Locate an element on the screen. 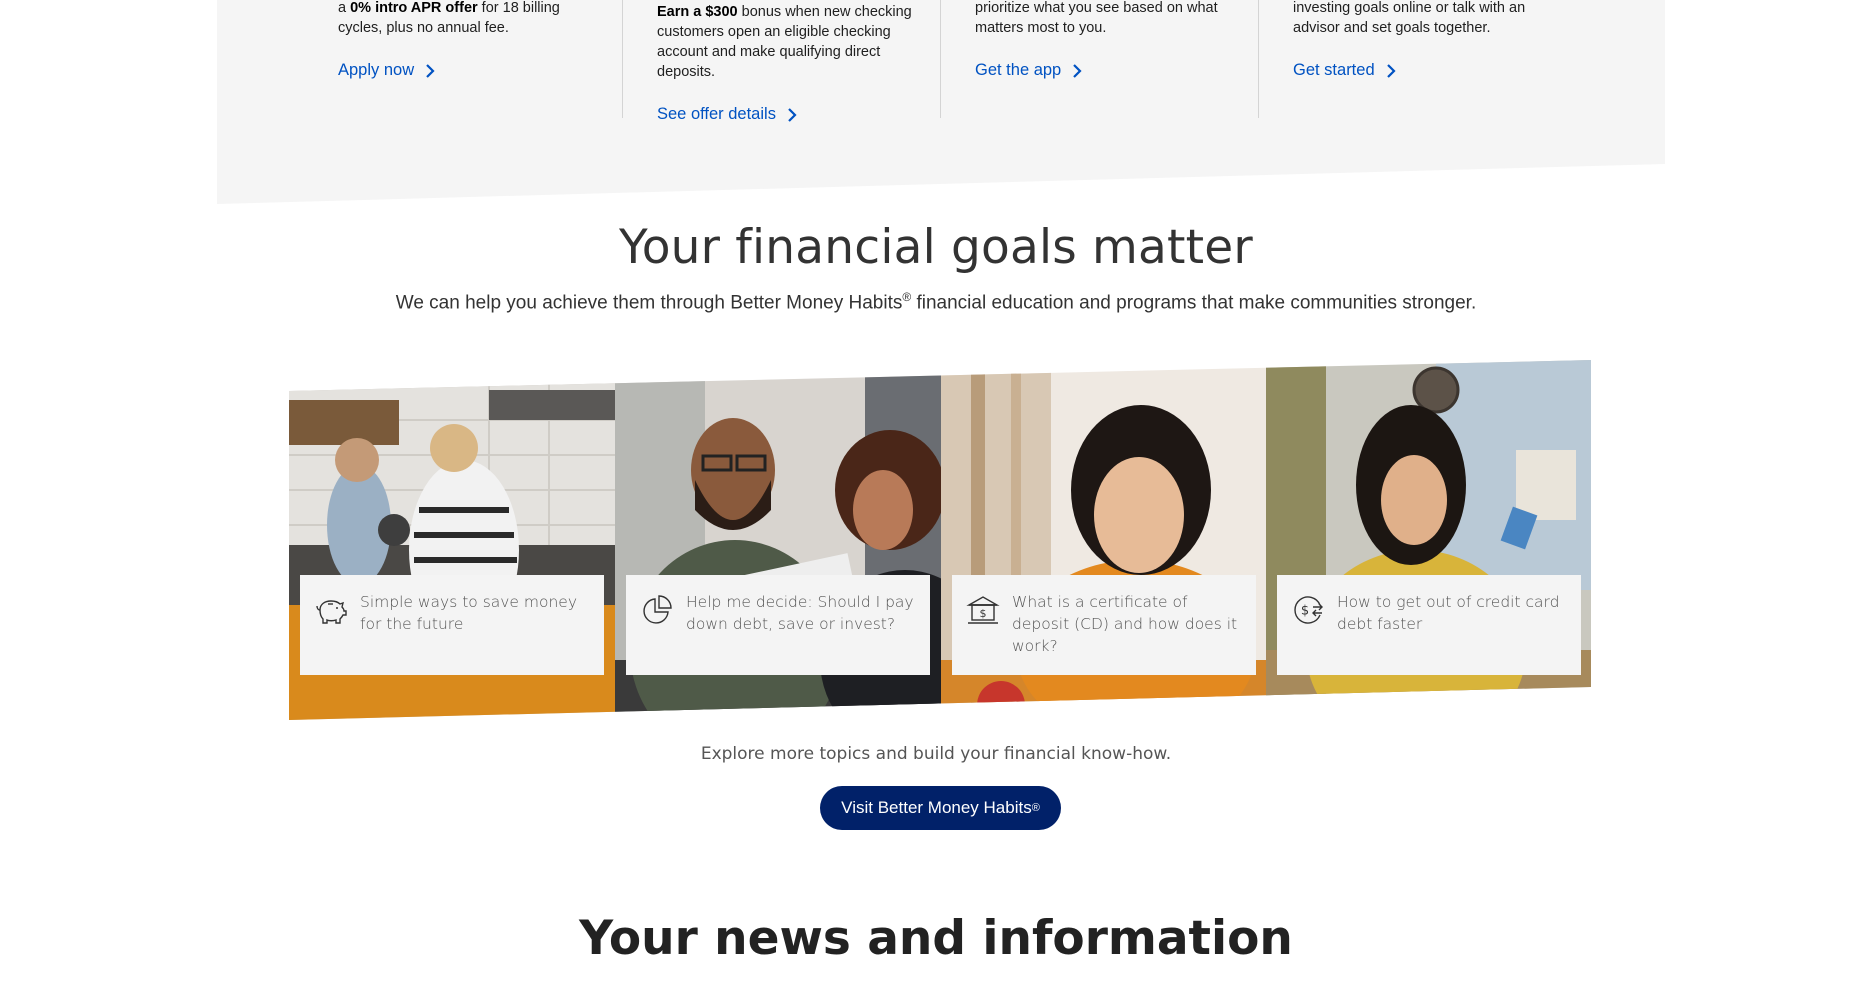 This screenshot has height=998, width=1872. see-offer-details-label: See offer details is located at coordinates (716, 114).